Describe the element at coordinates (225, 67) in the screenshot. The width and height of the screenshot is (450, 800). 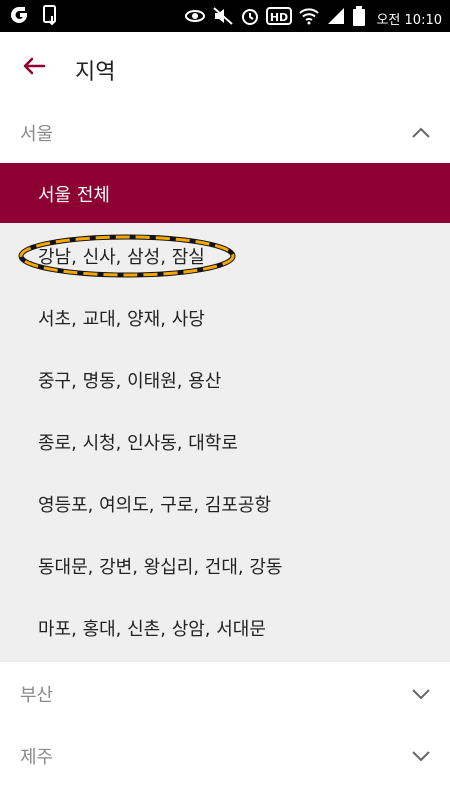
I see `app-bar: 지역` at that location.